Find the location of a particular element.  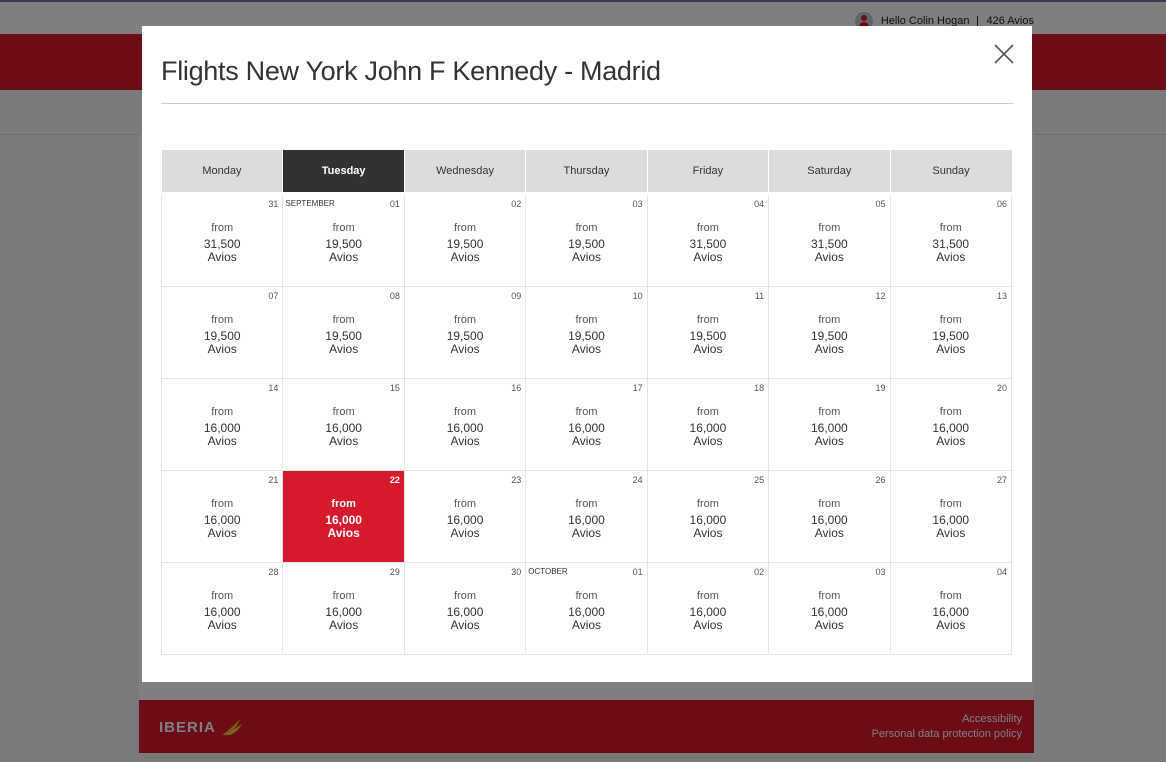

date-cell: 09 from 19,500 Avios is located at coordinates (465, 332).